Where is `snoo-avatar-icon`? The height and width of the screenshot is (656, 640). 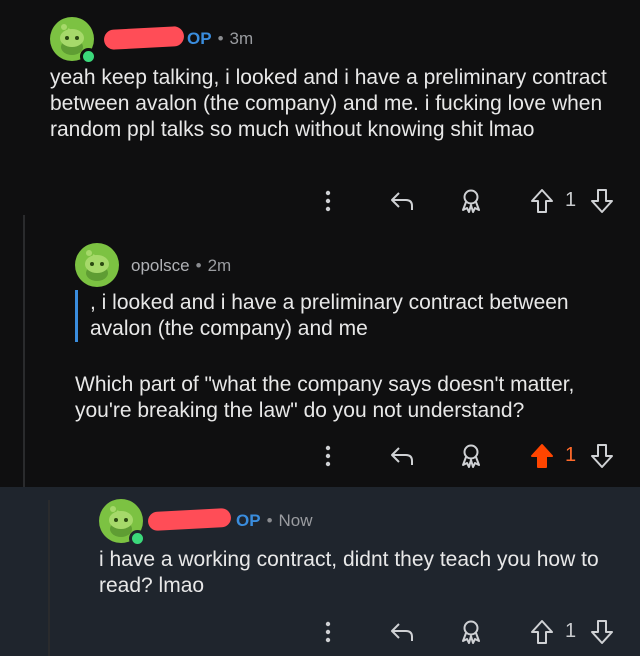 snoo-avatar-icon is located at coordinates (97, 265).